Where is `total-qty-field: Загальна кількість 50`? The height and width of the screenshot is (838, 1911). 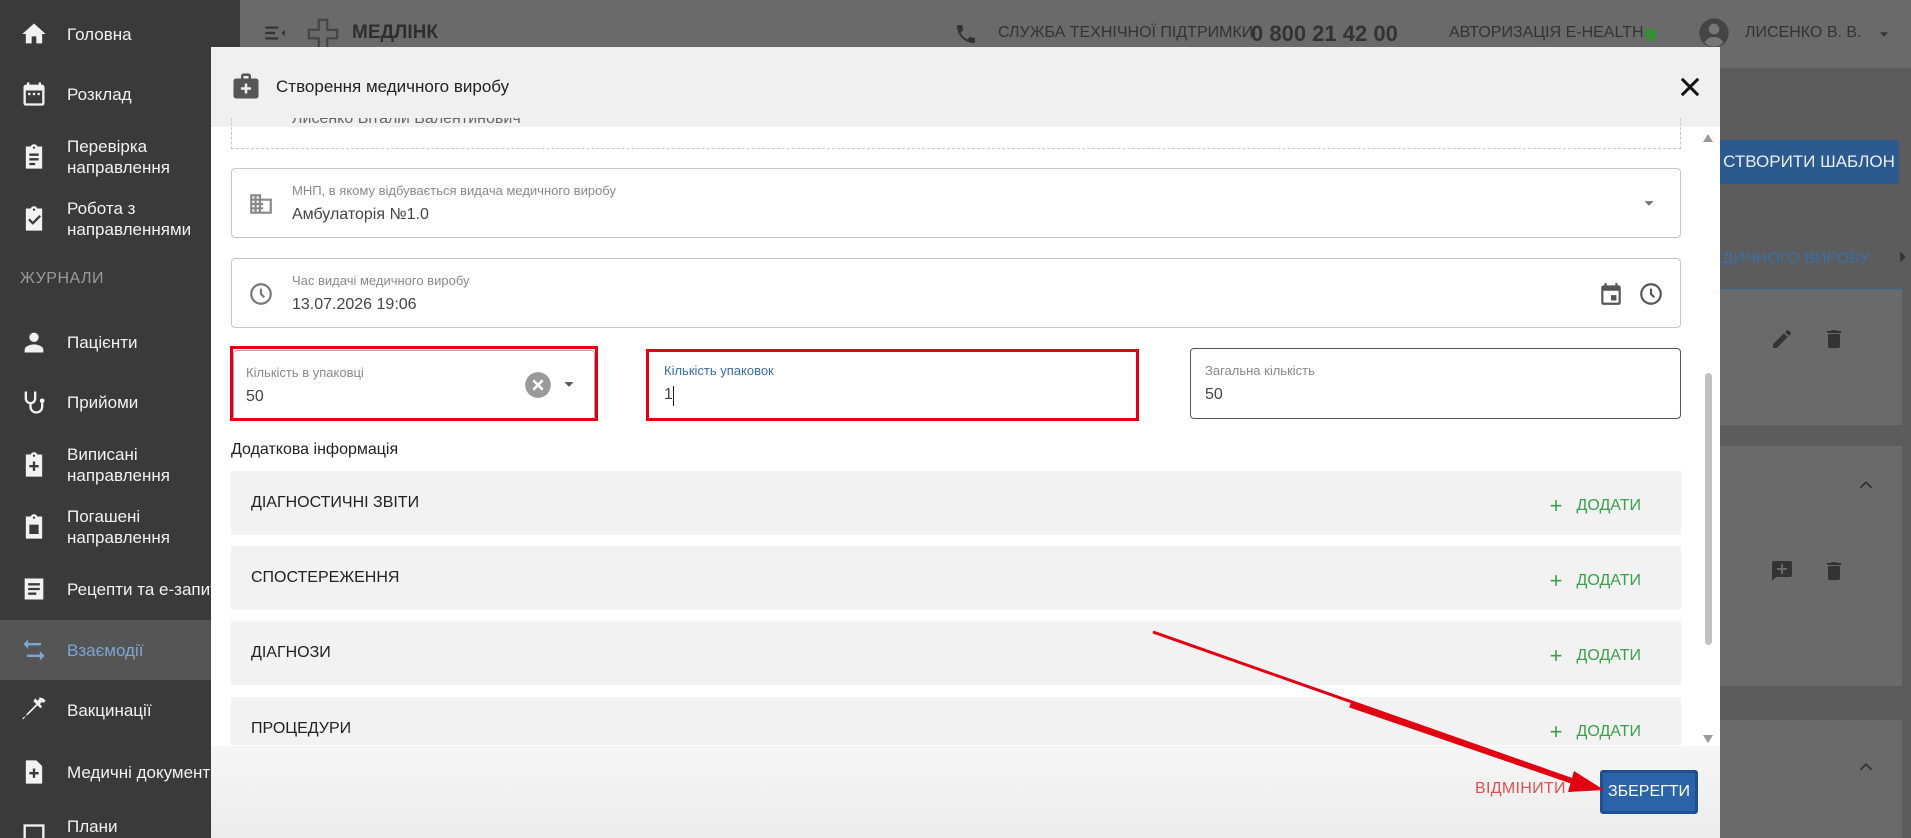
total-qty-field: Загальна кількість 50 is located at coordinates (1435, 383).